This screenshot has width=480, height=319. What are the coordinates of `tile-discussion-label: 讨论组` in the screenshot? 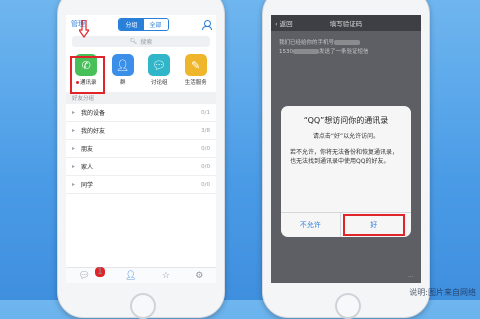 It's located at (159, 83).